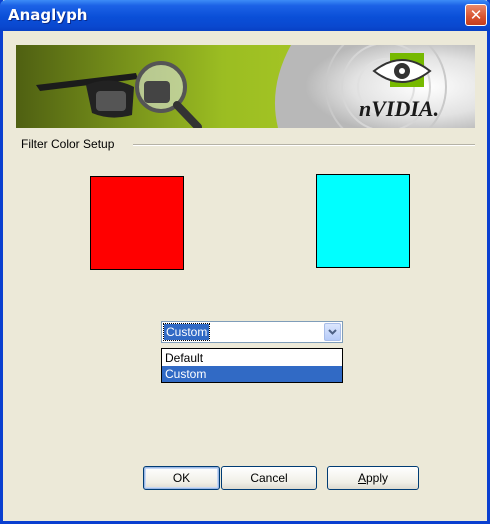 The height and width of the screenshot is (524, 490). What do you see at coordinates (252, 374) in the screenshot?
I see `dropdown-option-custom: Custom` at bounding box center [252, 374].